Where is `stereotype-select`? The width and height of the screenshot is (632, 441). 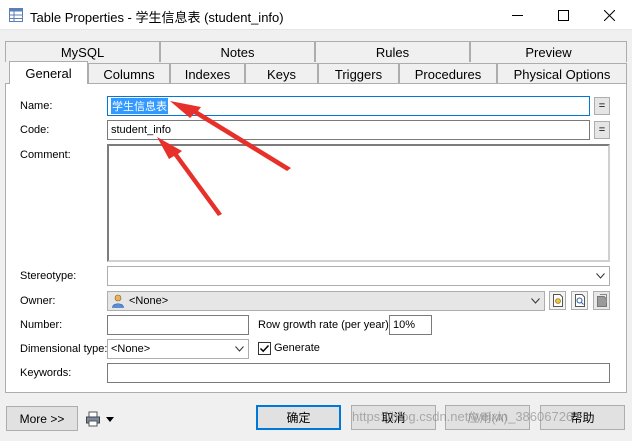
stereotype-select is located at coordinates (358, 276).